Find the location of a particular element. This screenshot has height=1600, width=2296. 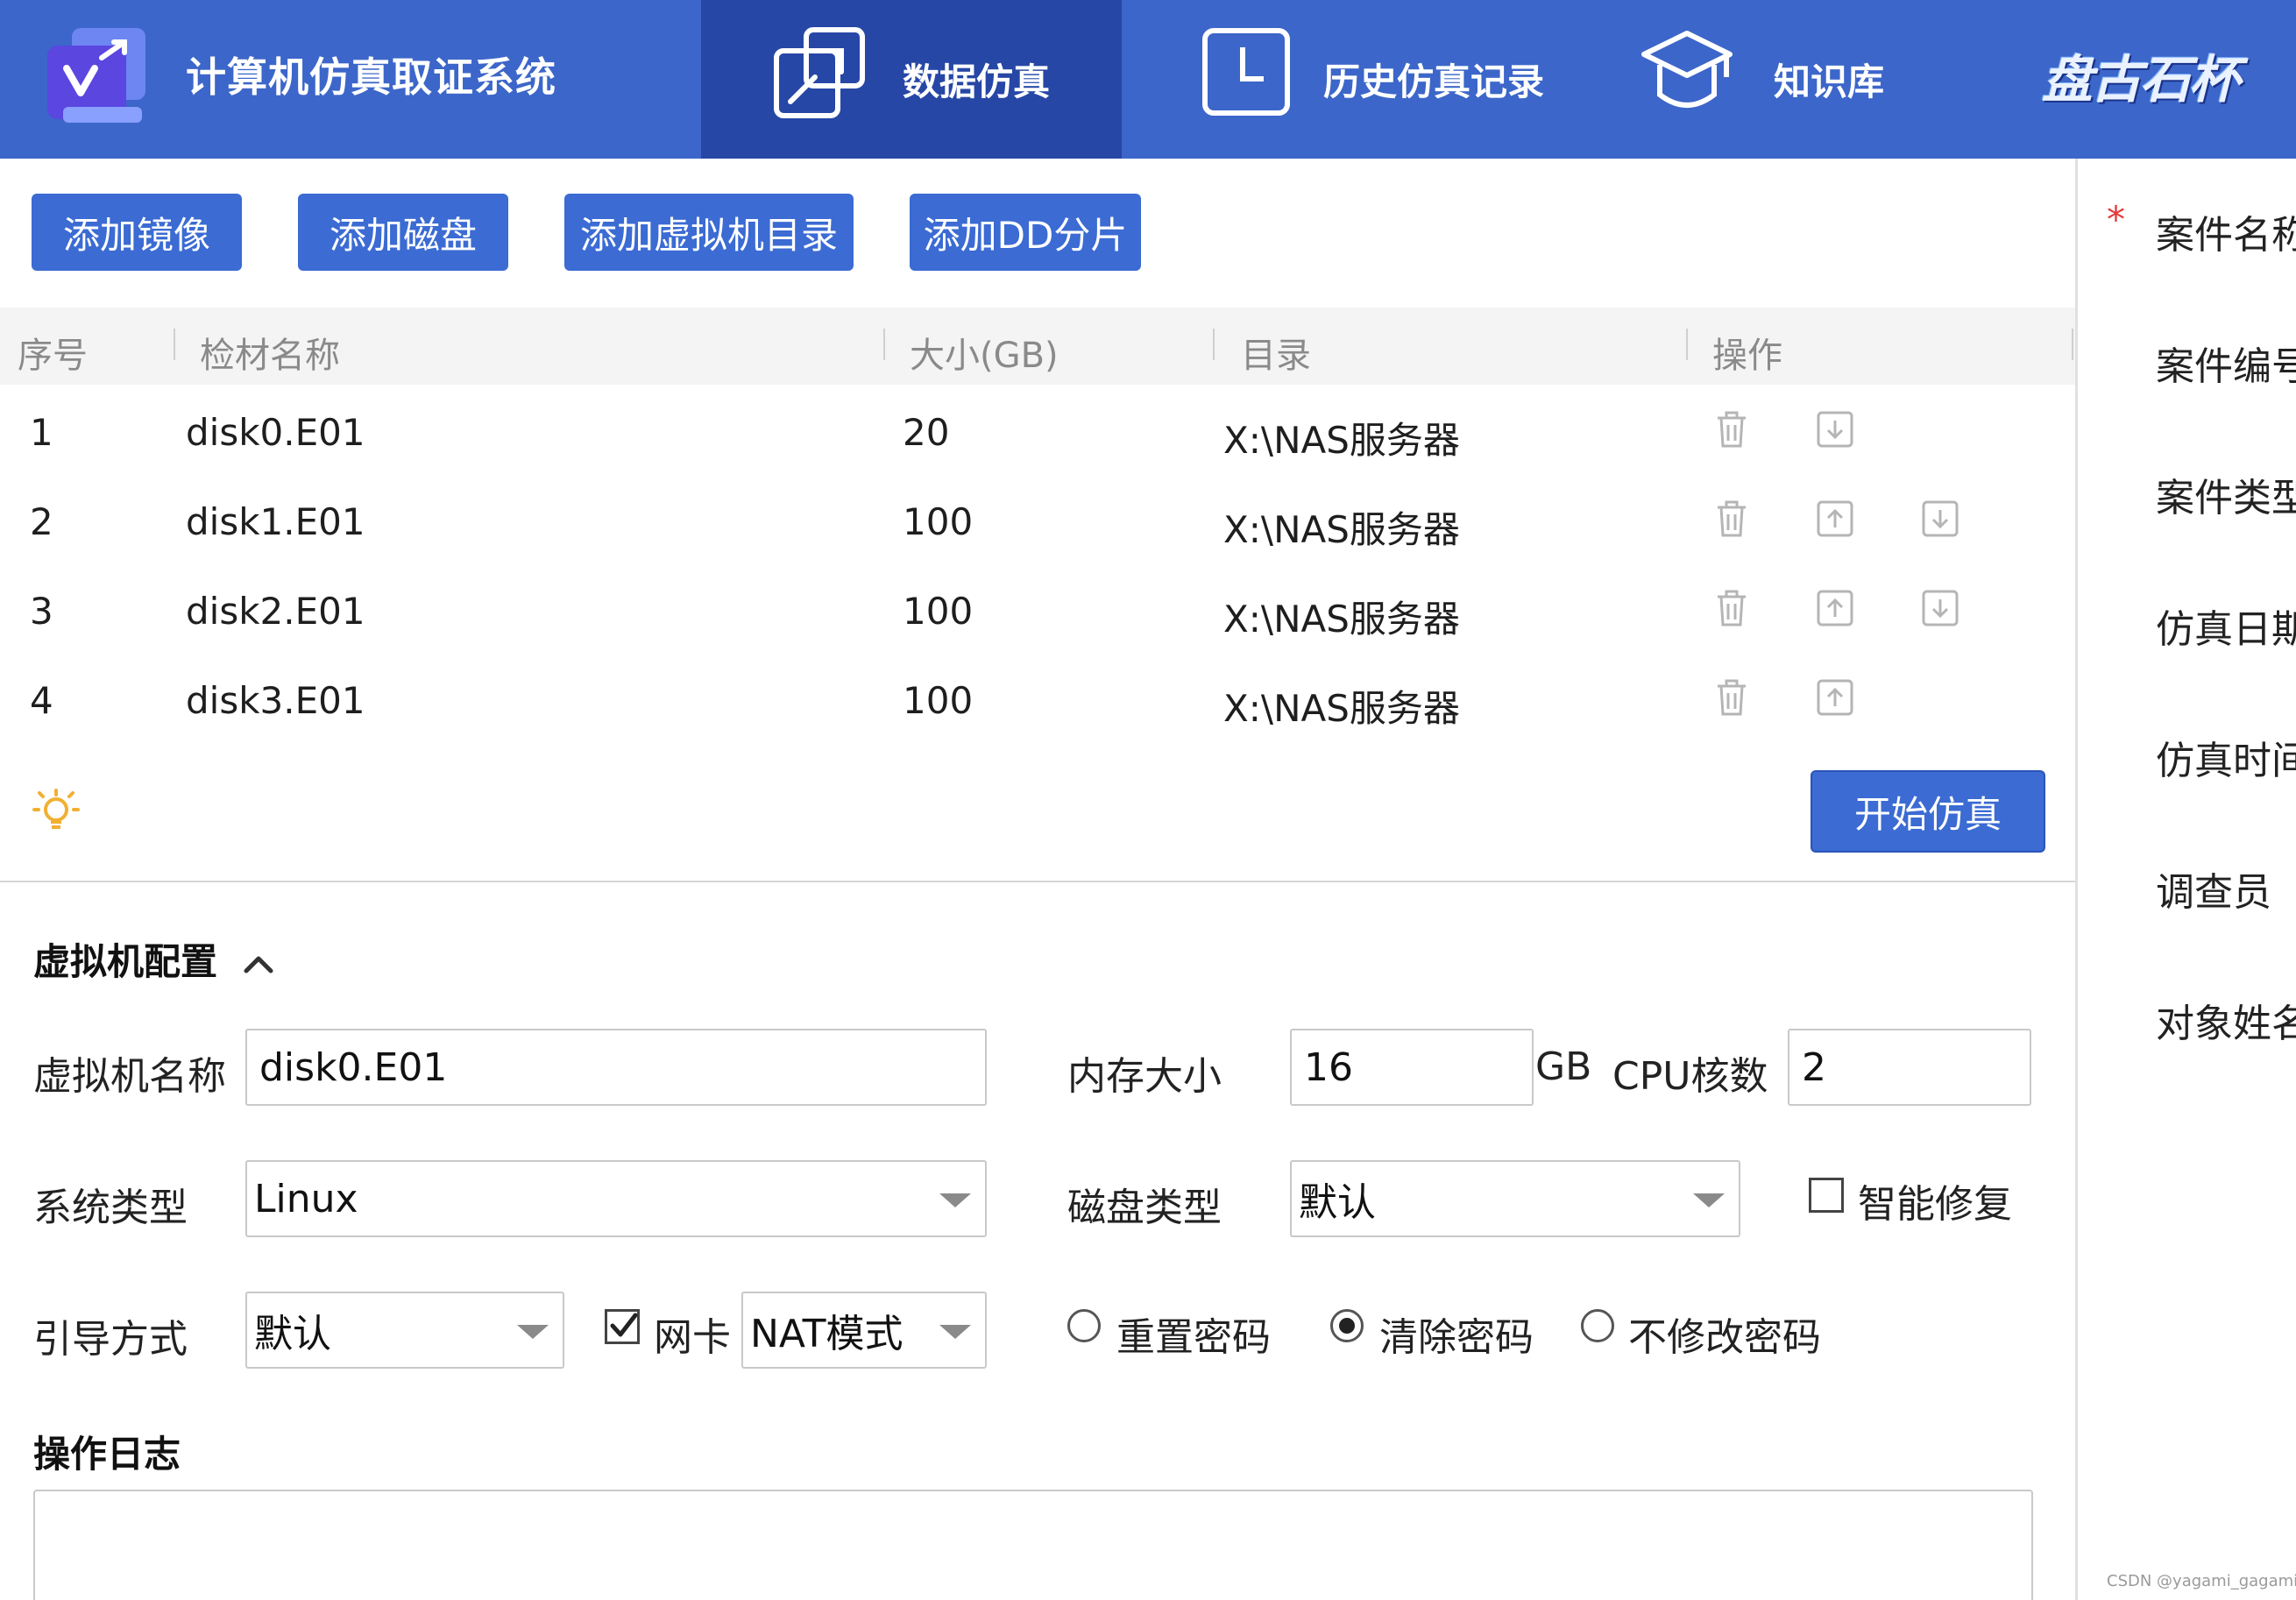

os-type-label: 系统类型 is located at coordinates (110, 1208).